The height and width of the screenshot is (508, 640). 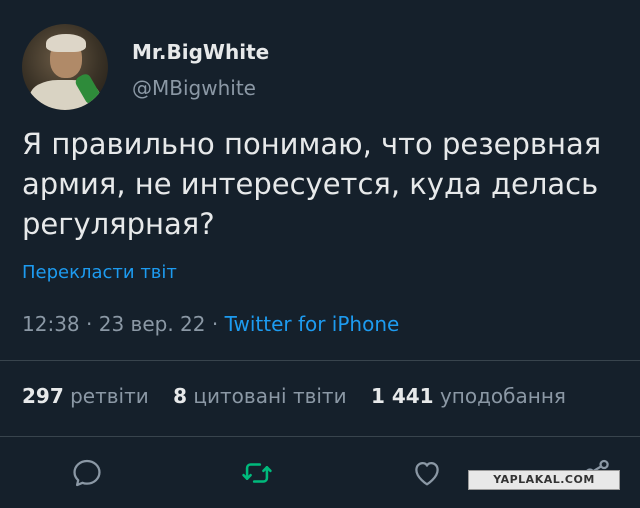 What do you see at coordinates (312, 324) in the screenshot?
I see `tweet-source-link: Twitter for iPhone` at bounding box center [312, 324].